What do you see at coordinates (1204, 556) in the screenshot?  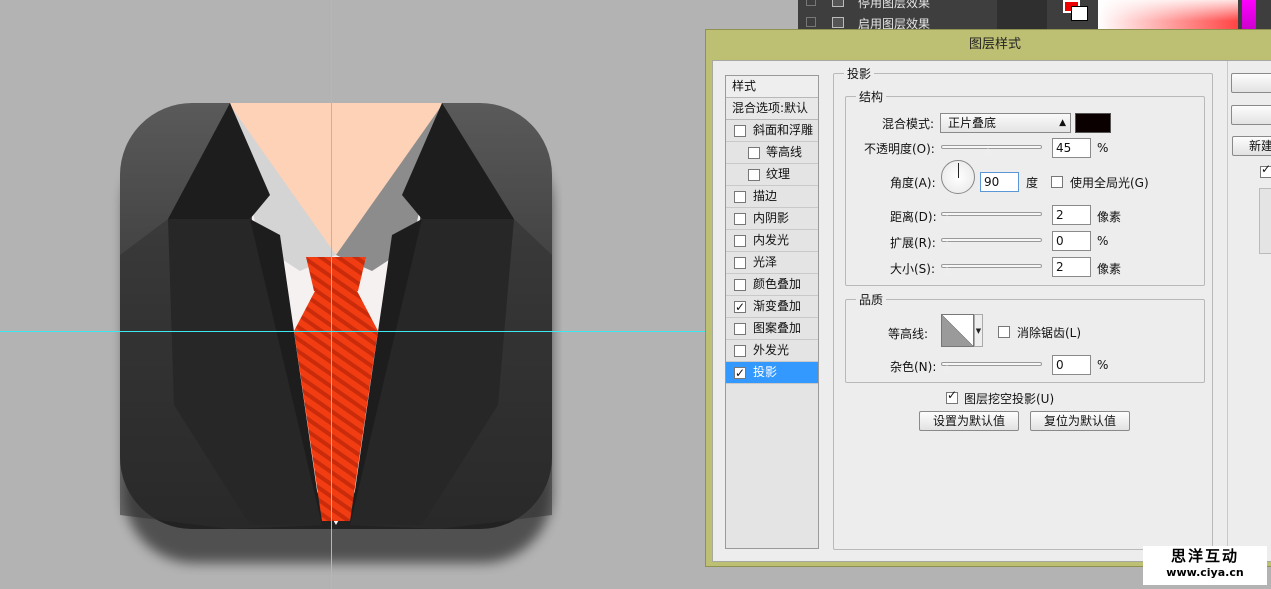 I see `watermark-name: 思洋互动` at bounding box center [1204, 556].